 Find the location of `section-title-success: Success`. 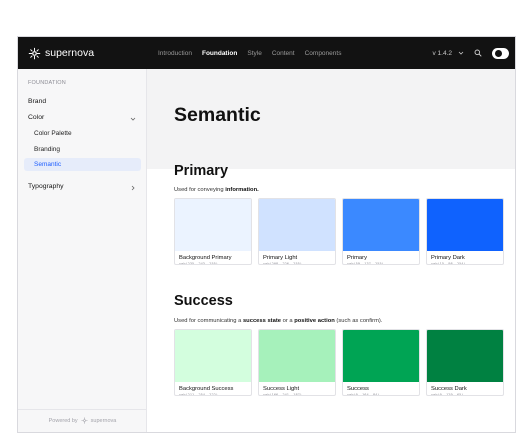

section-title-success: Success is located at coordinates (203, 301).